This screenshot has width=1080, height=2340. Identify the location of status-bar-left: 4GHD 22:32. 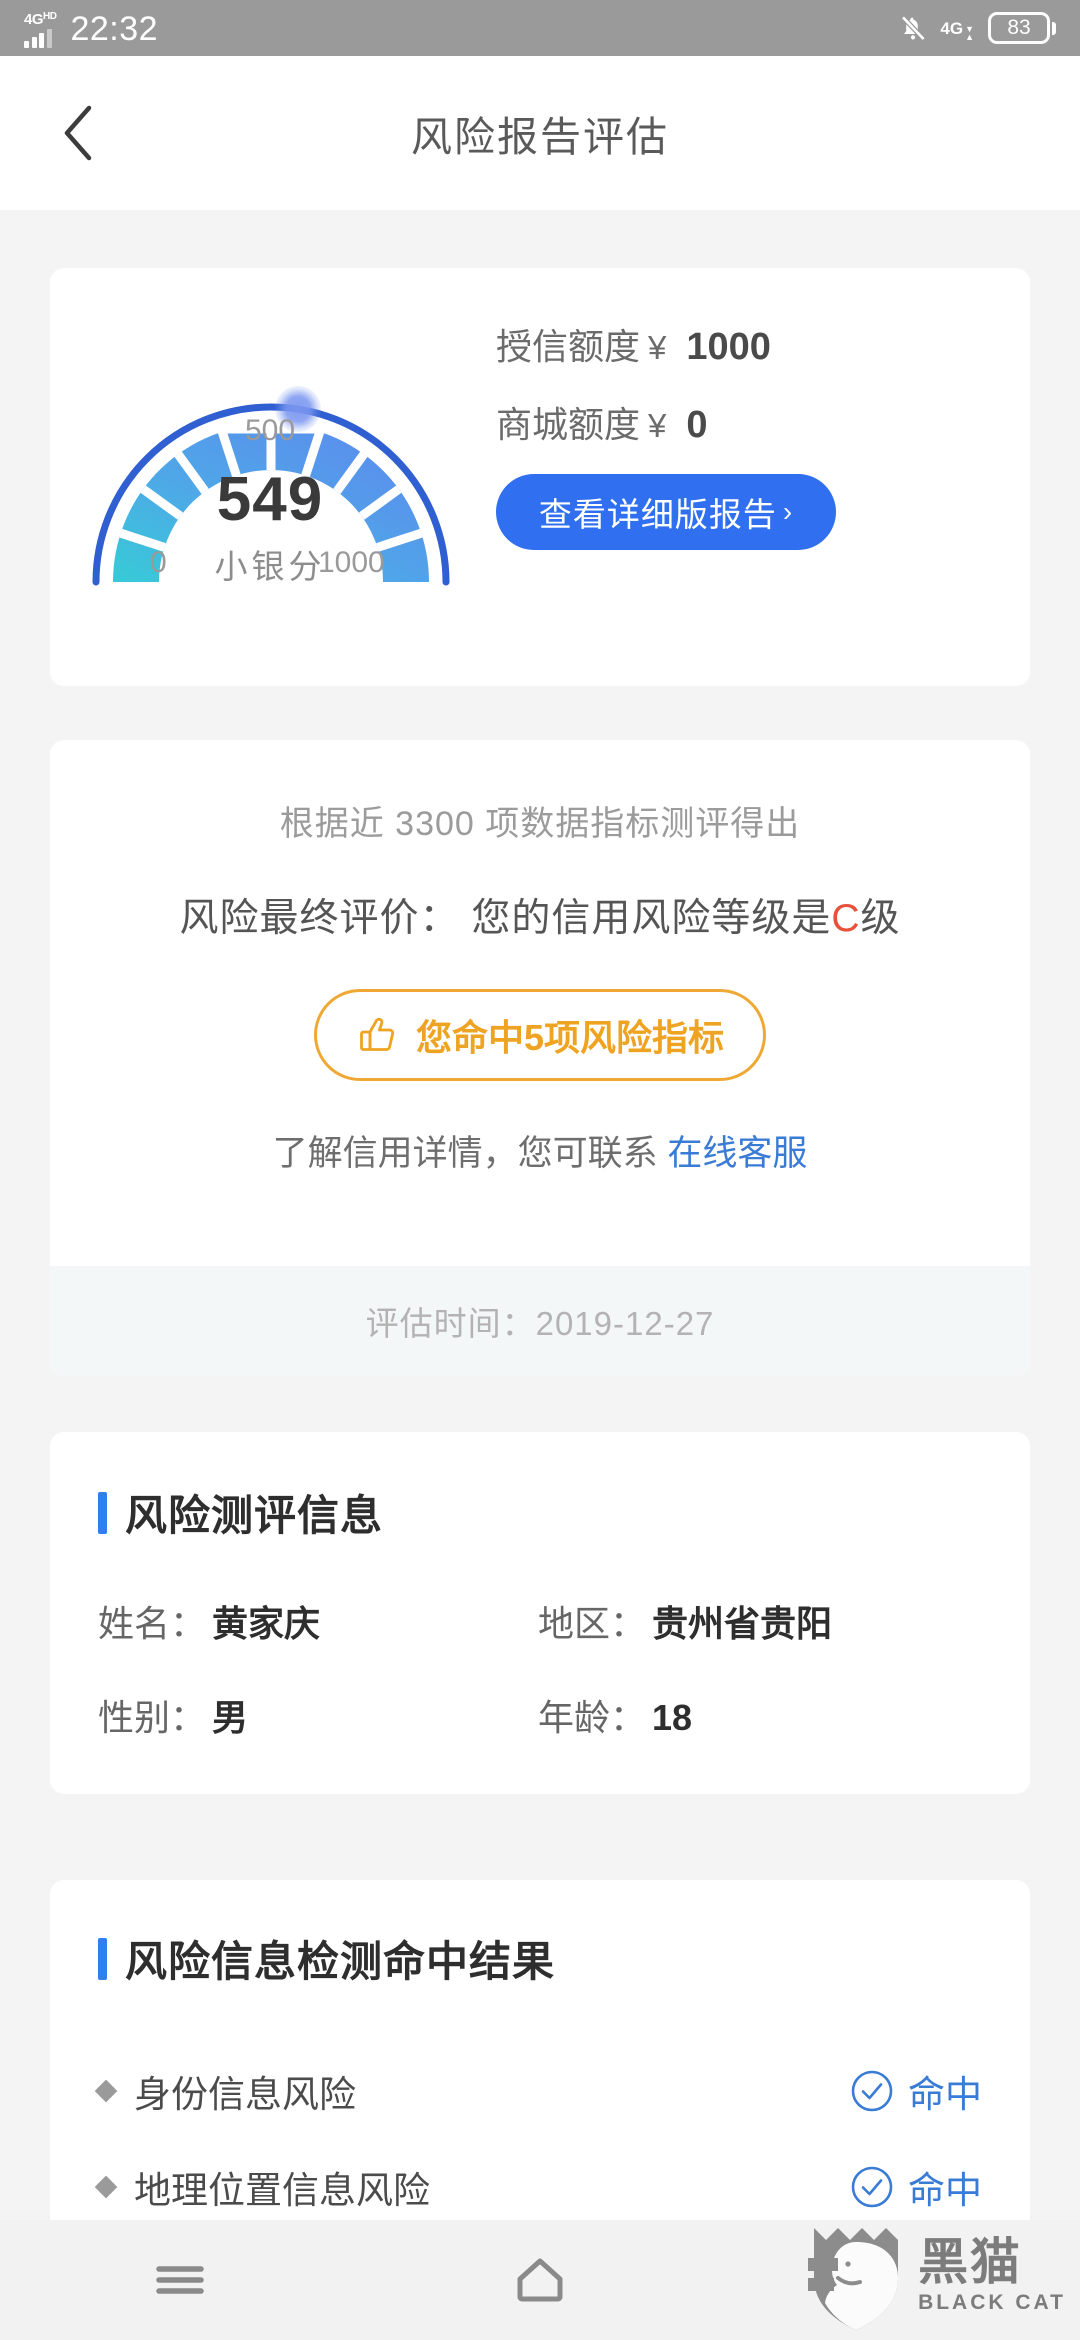
(91, 28).